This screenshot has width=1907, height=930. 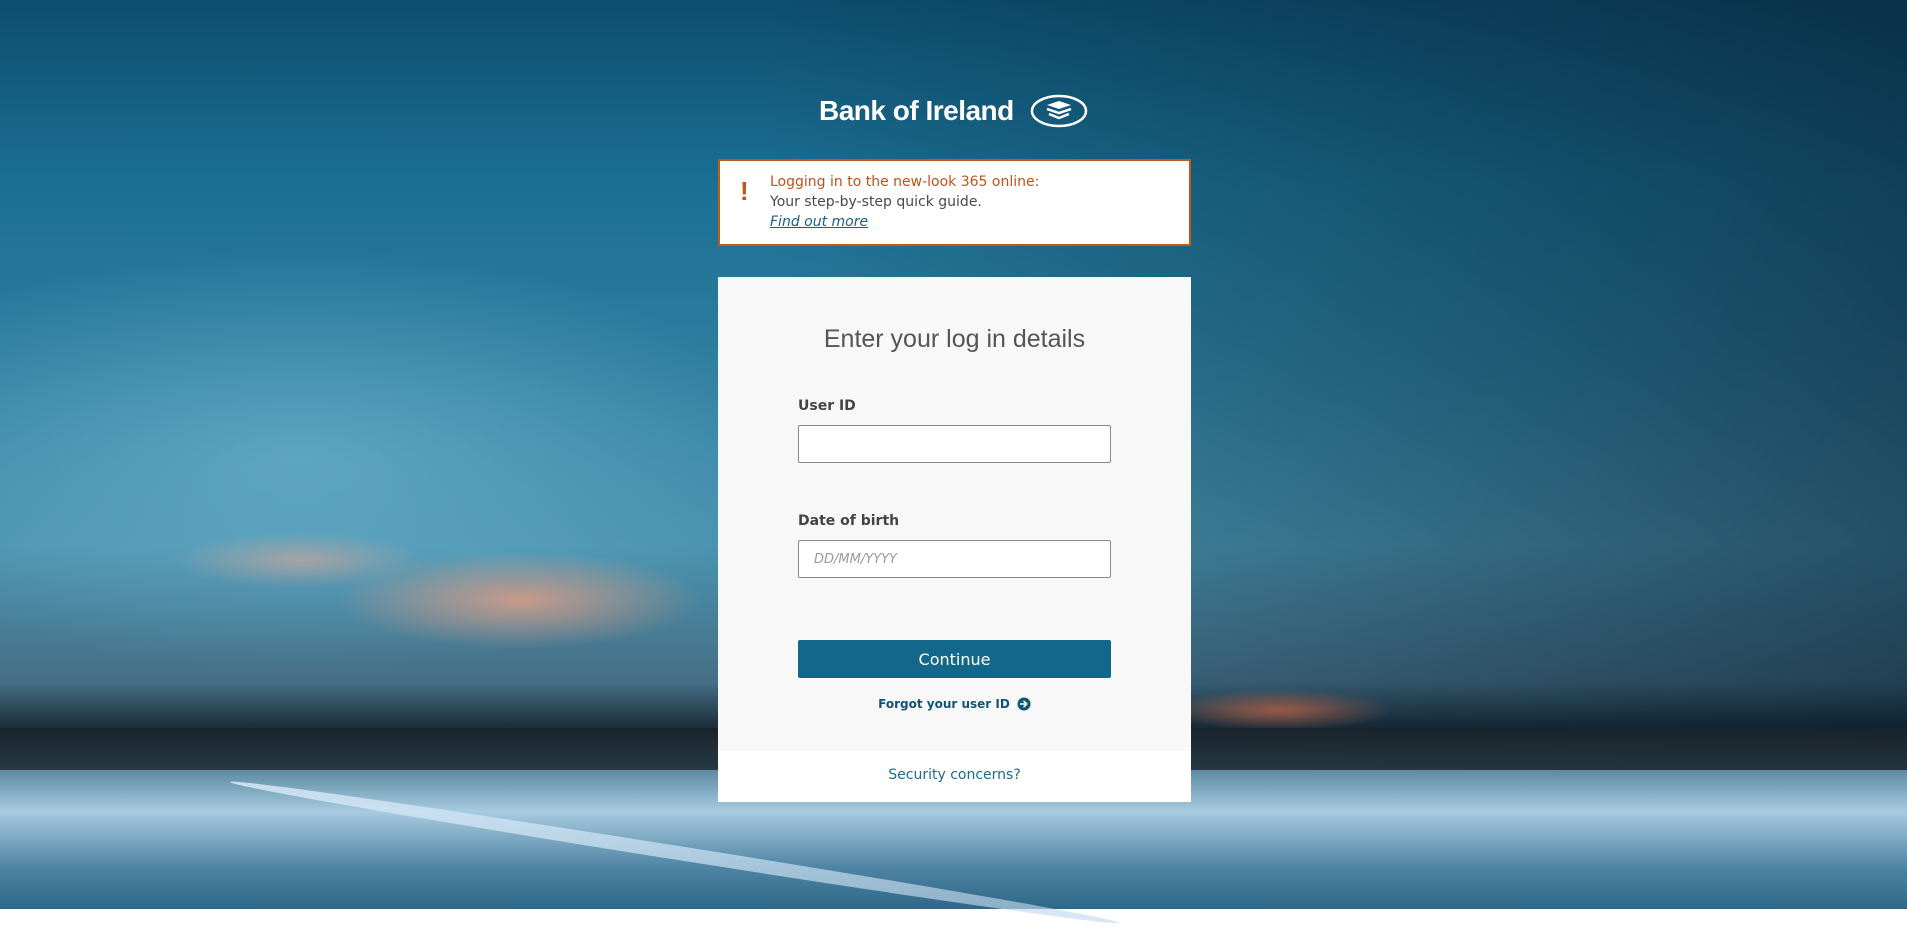 What do you see at coordinates (944, 704) in the screenshot?
I see `forgot-user-id-label: Forgot your user ID` at bounding box center [944, 704].